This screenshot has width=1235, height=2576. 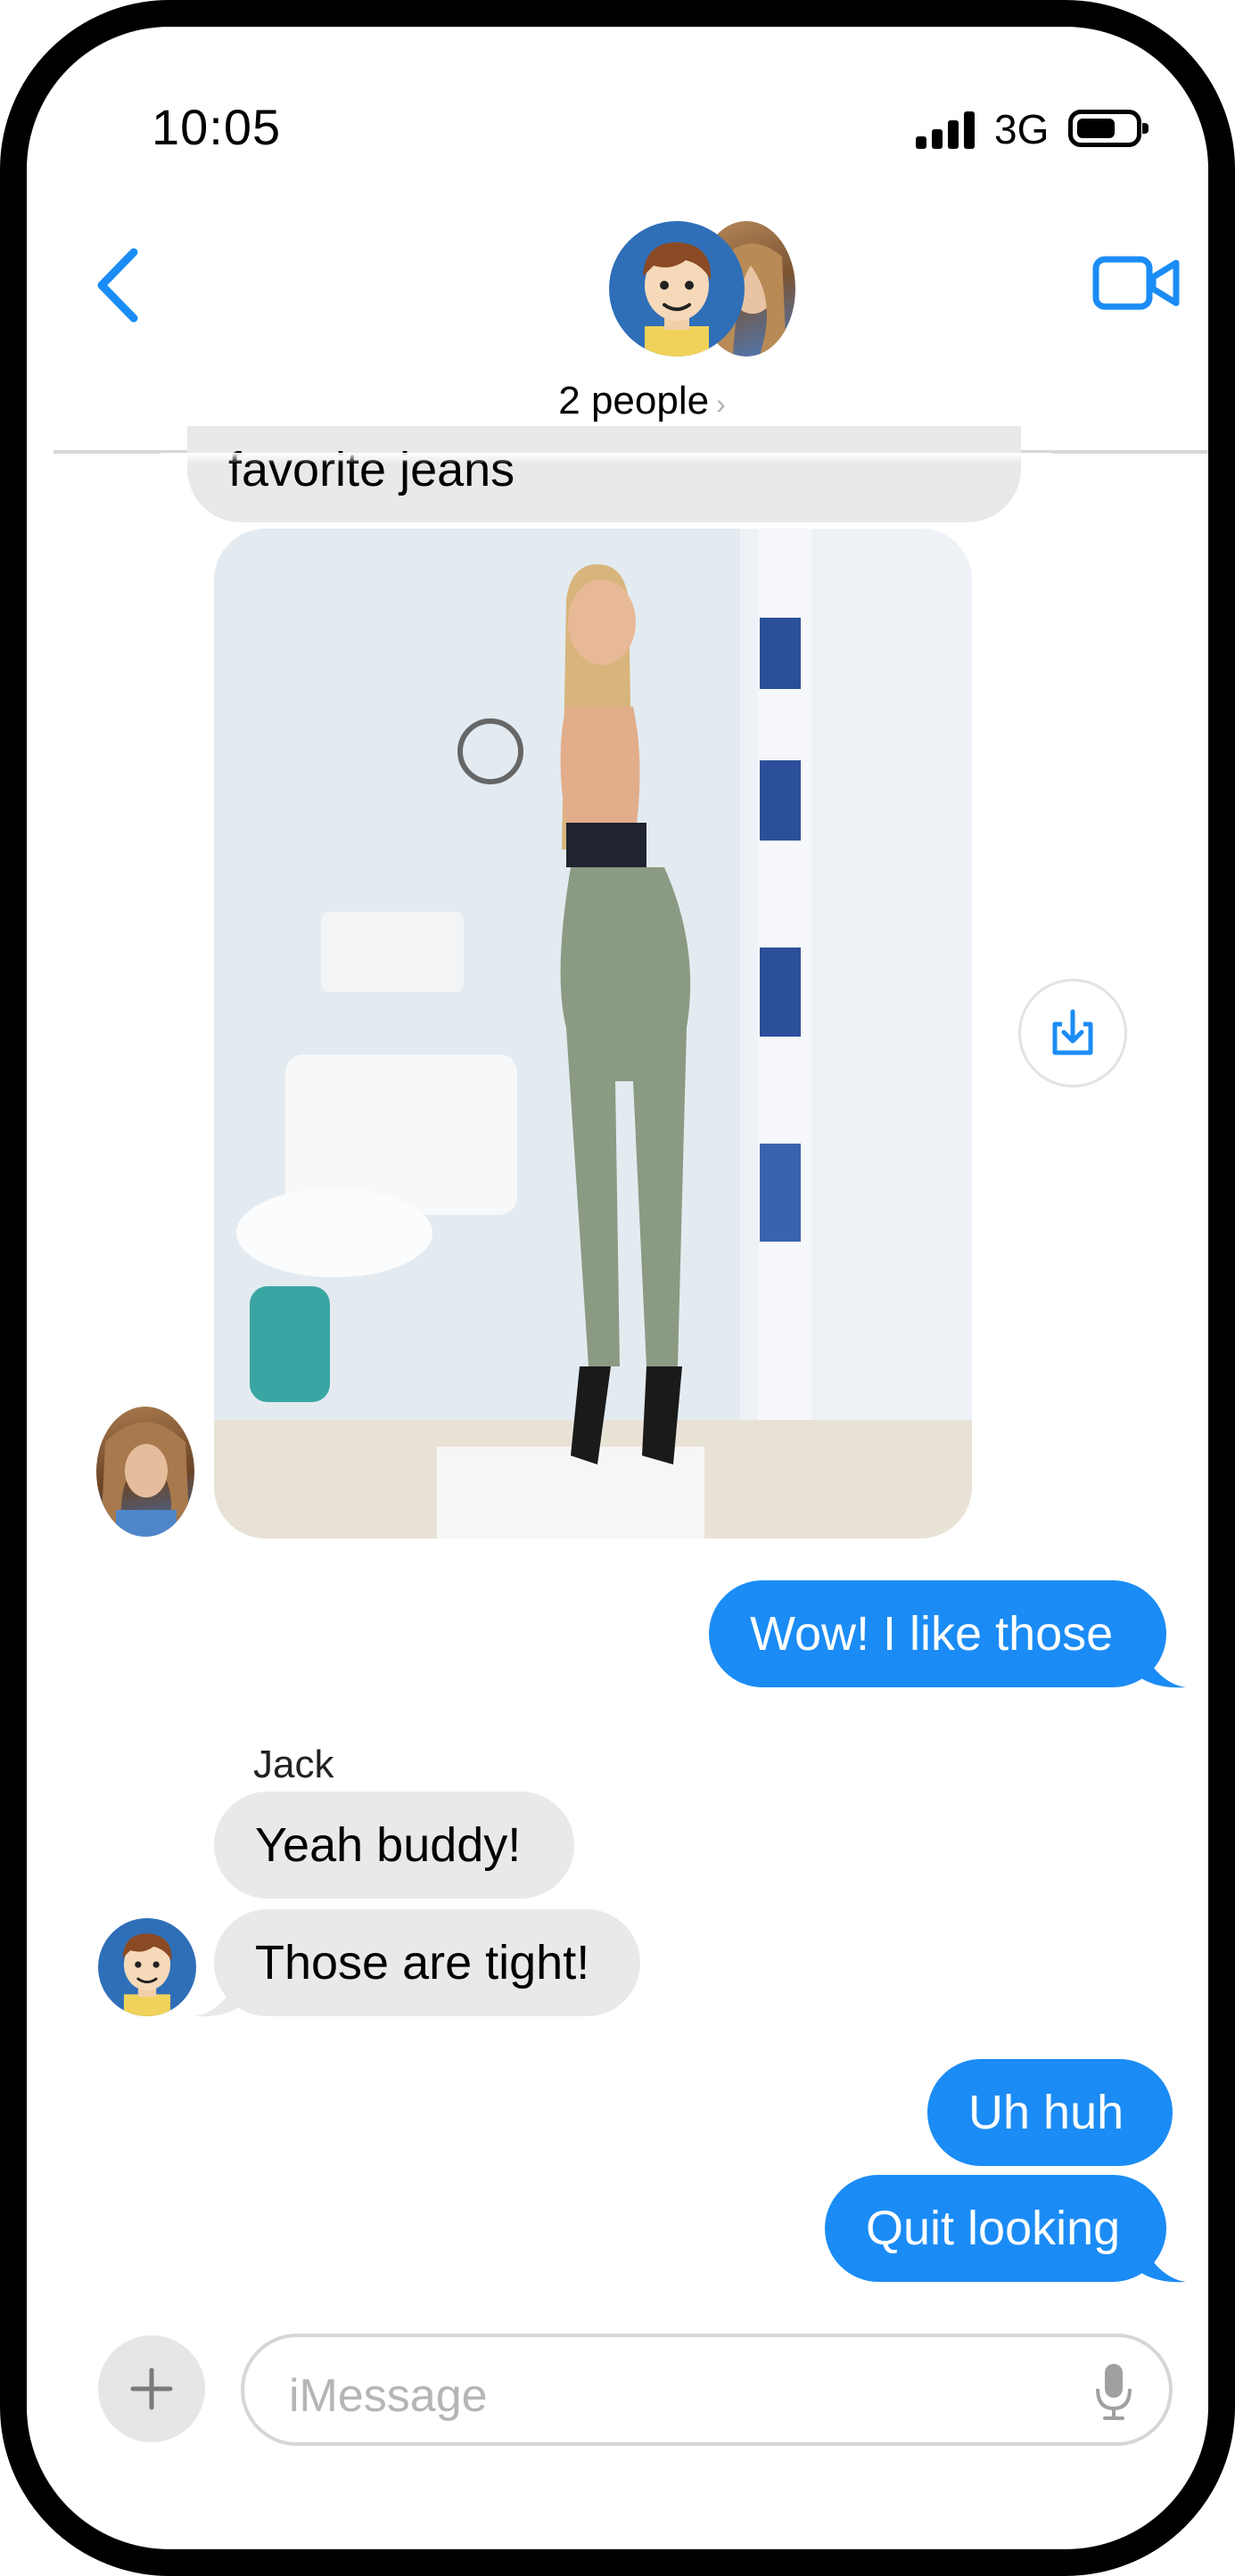 I want to click on message-bubble-outgoing: Quit looking, so click(x=1005, y=2229).